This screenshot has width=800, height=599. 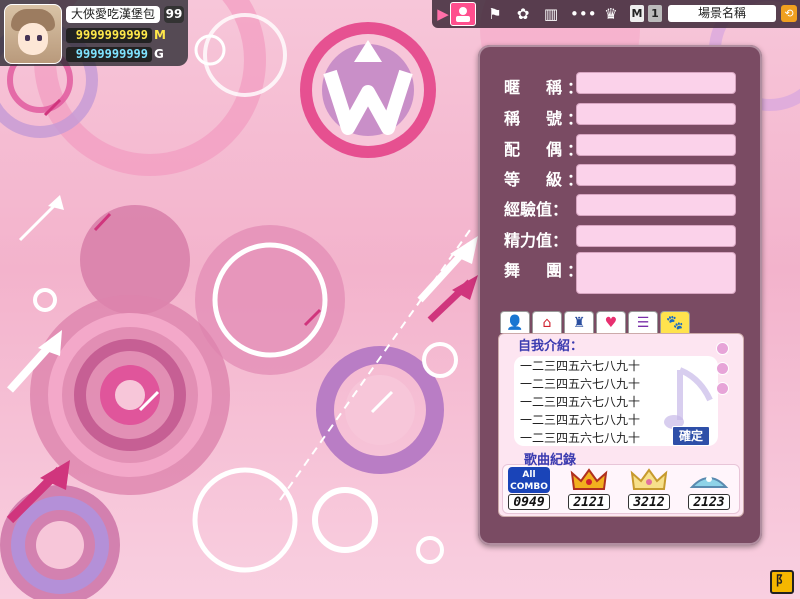 I want to click on title-label: 稱 號：, so click(x=546, y=118).